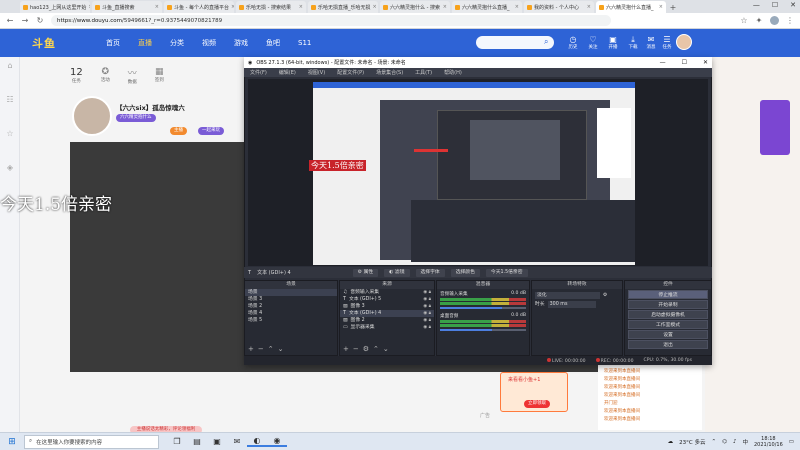 This screenshot has width=800, height=450. I want to click on nav-video: 视频, so click(209, 43).